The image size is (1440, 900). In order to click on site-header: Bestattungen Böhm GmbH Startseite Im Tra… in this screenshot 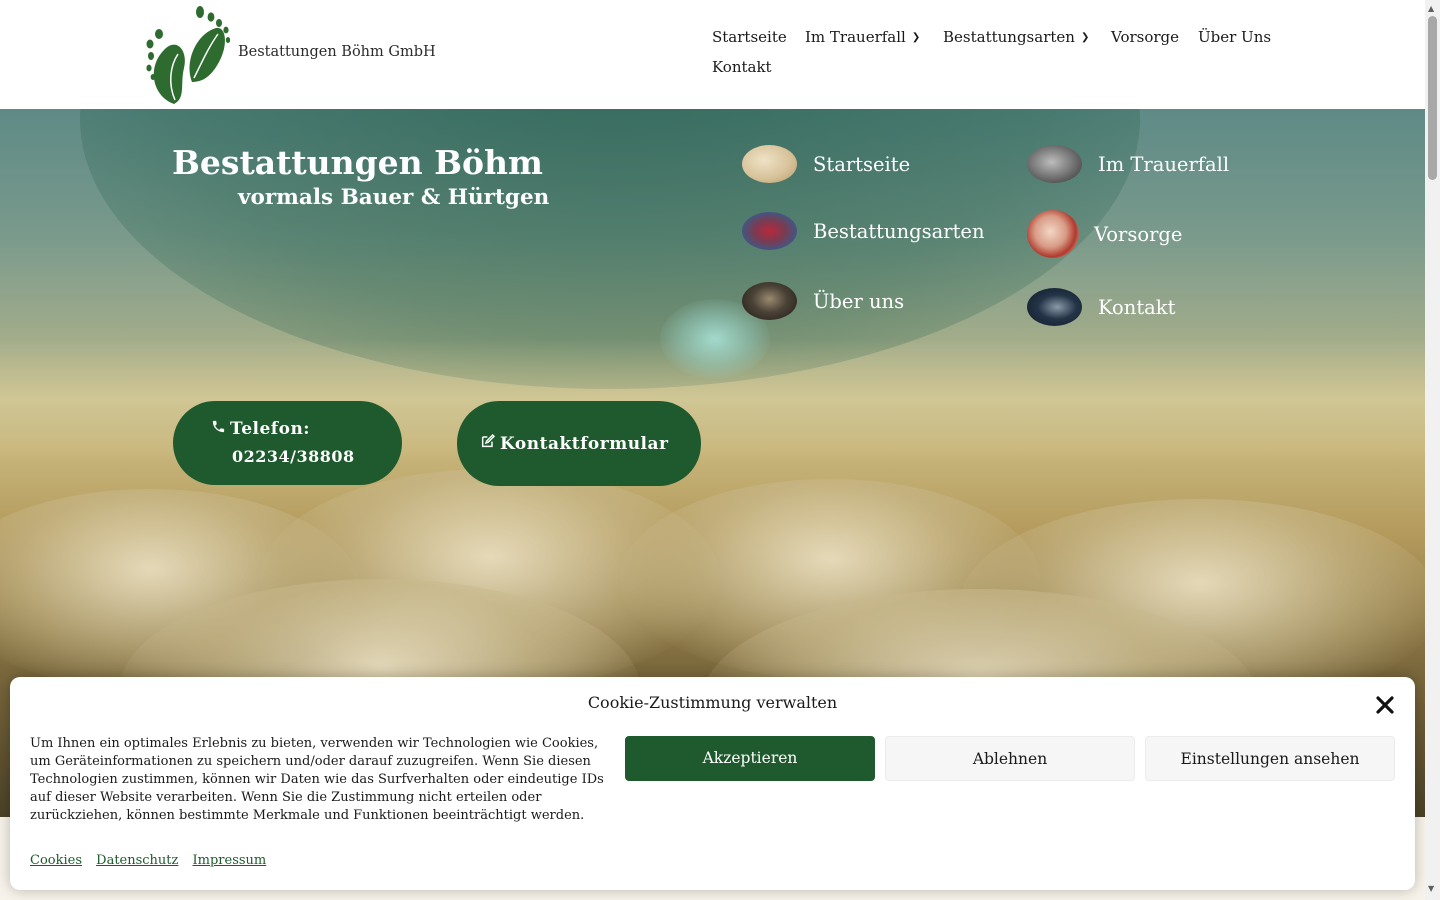, I will do `click(712, 54)`.